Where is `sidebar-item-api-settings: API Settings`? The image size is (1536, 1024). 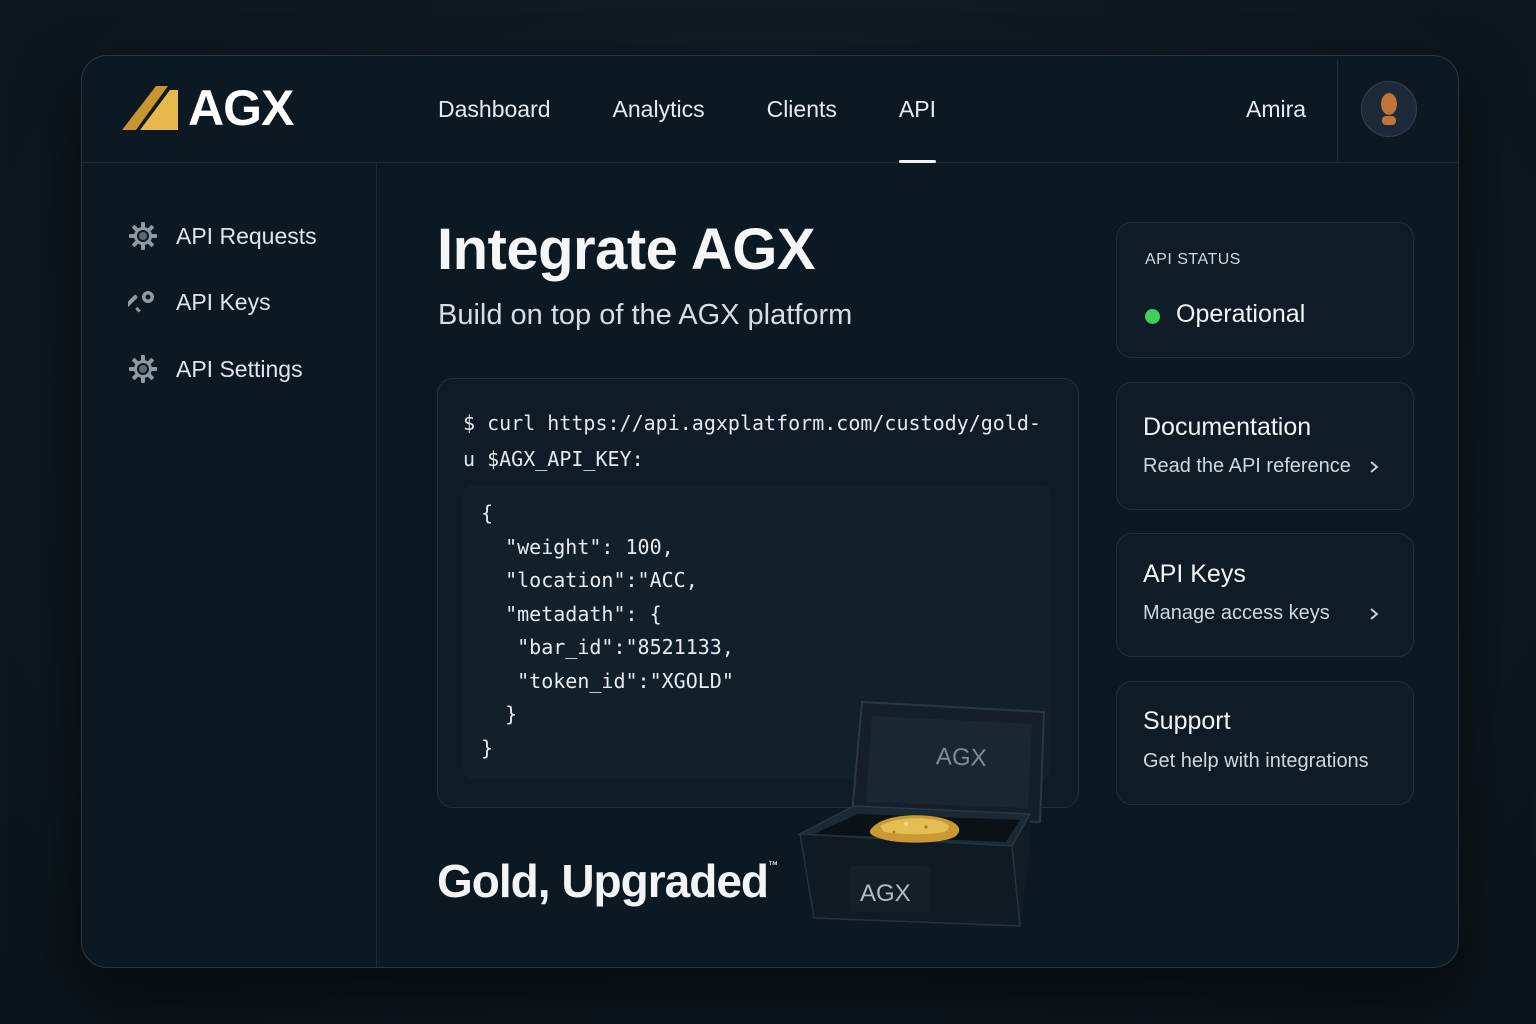
sidebar-item-api-settings: API Settings is located at coordinates (215, 369).